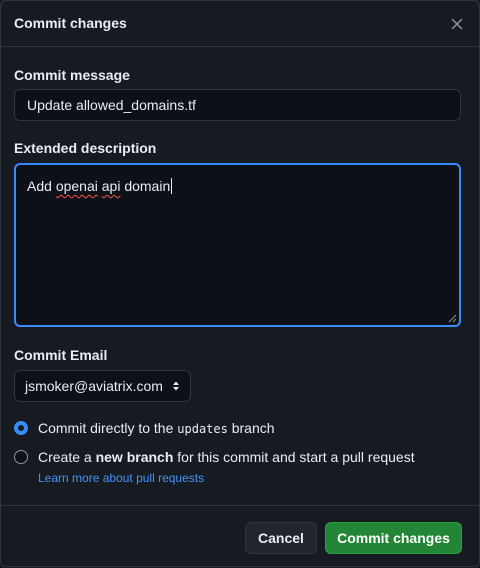  Describe the element at coordinates (99, 186) in the screenshot. I see `description-text: Add openai api domain` at that location.